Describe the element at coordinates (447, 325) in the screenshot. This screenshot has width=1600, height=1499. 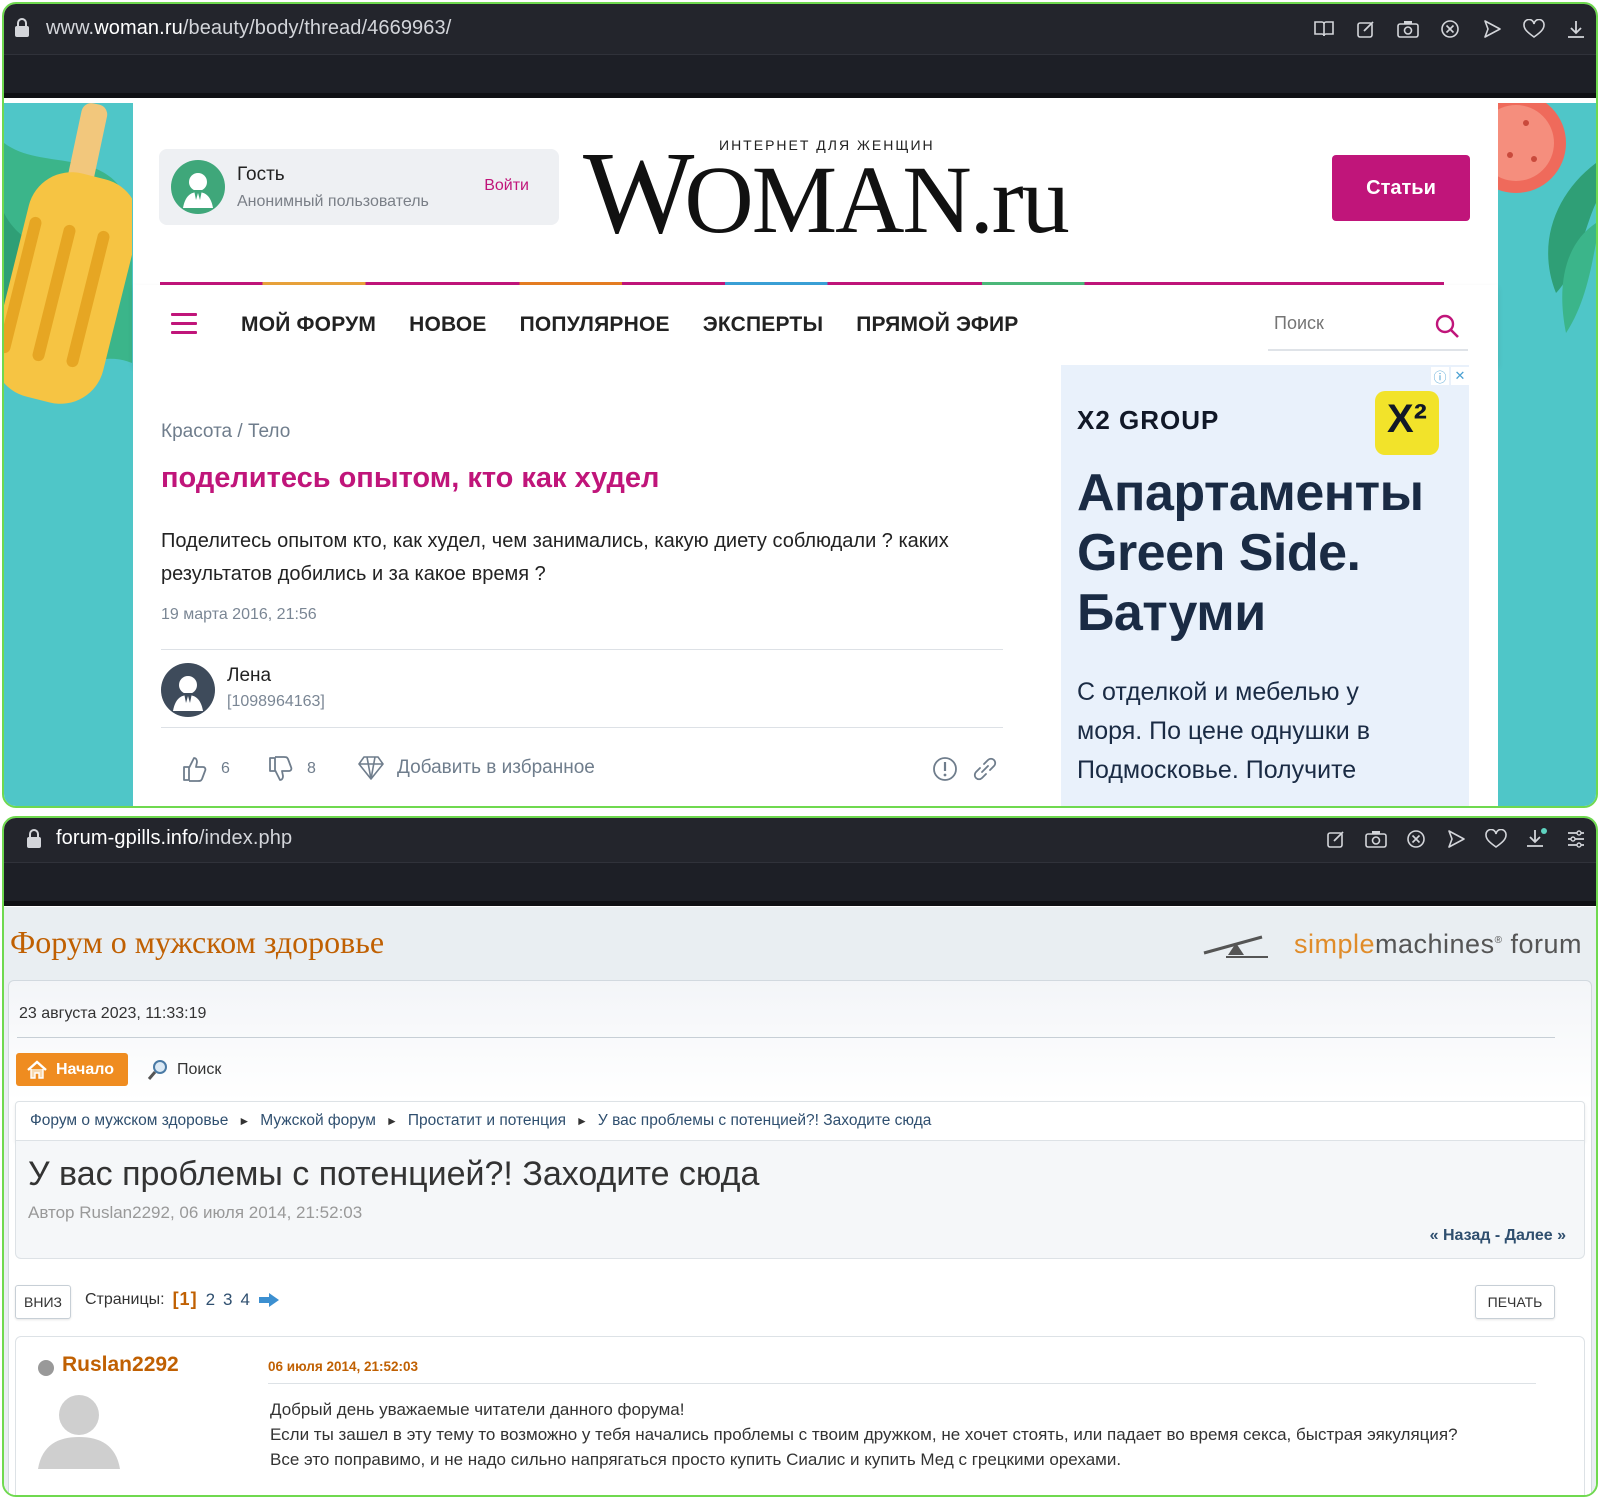
I see `nav-new: НОВОЕ` at that location.